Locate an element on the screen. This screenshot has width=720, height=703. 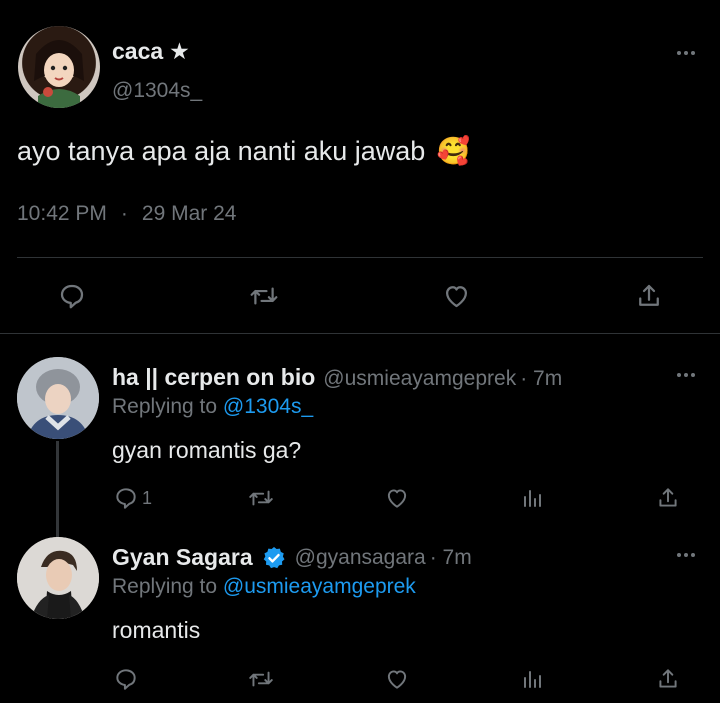
reply2-text: romantis is located at coordinates (156, 630).